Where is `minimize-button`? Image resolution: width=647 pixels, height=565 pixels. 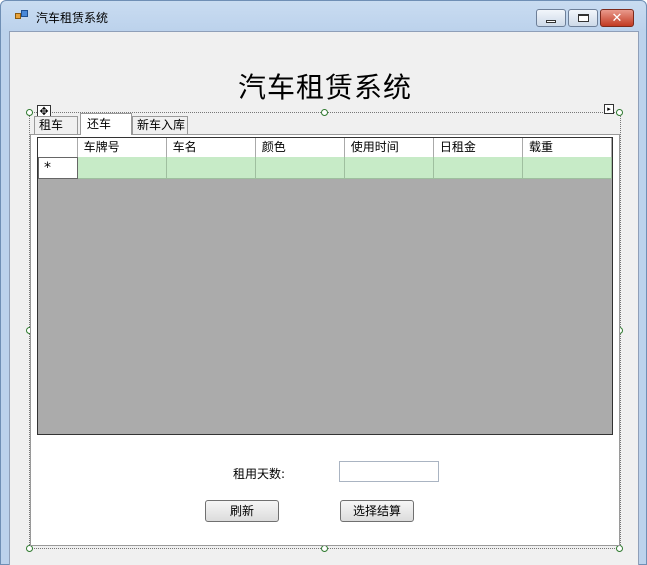 minimize-button is located at coordinates (551, 18).